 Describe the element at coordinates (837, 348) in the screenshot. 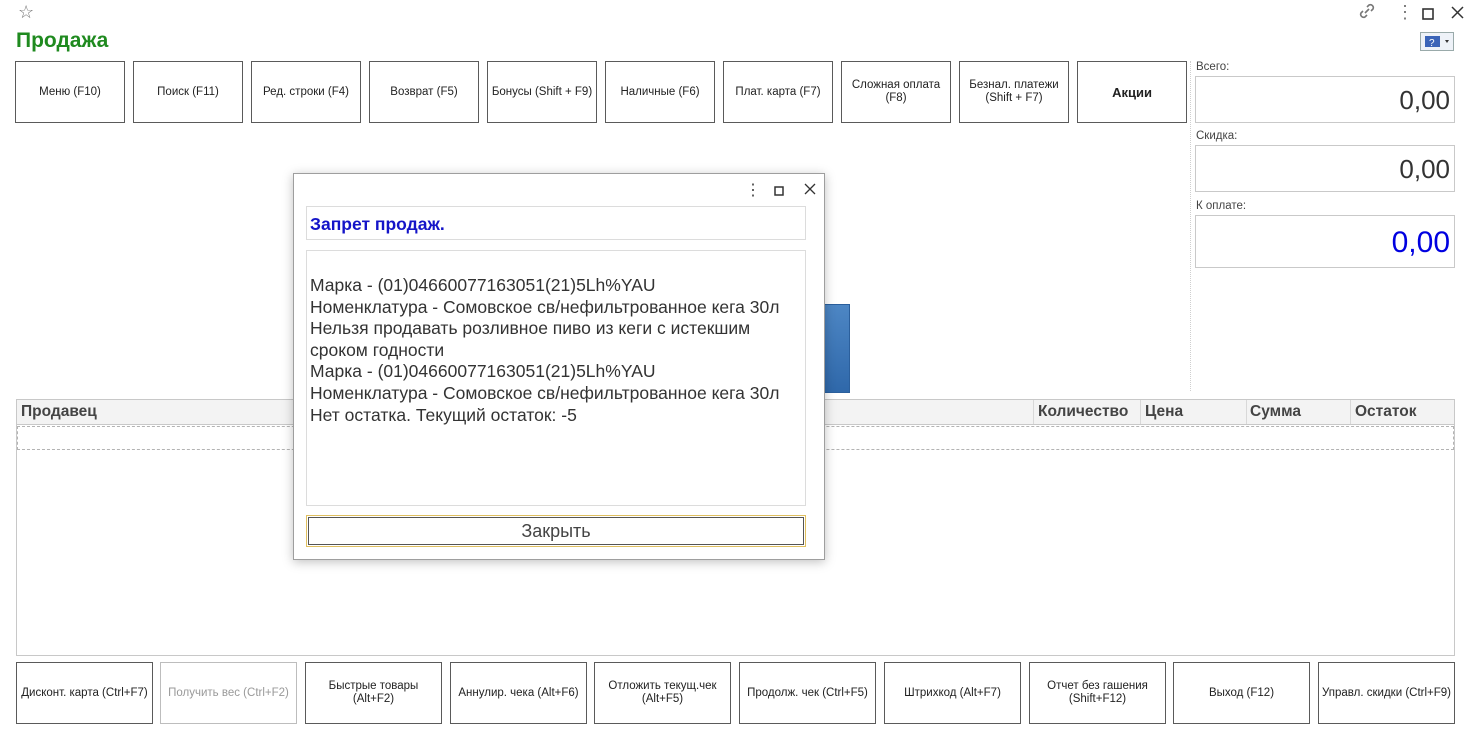

I see `background-panel` at that location.